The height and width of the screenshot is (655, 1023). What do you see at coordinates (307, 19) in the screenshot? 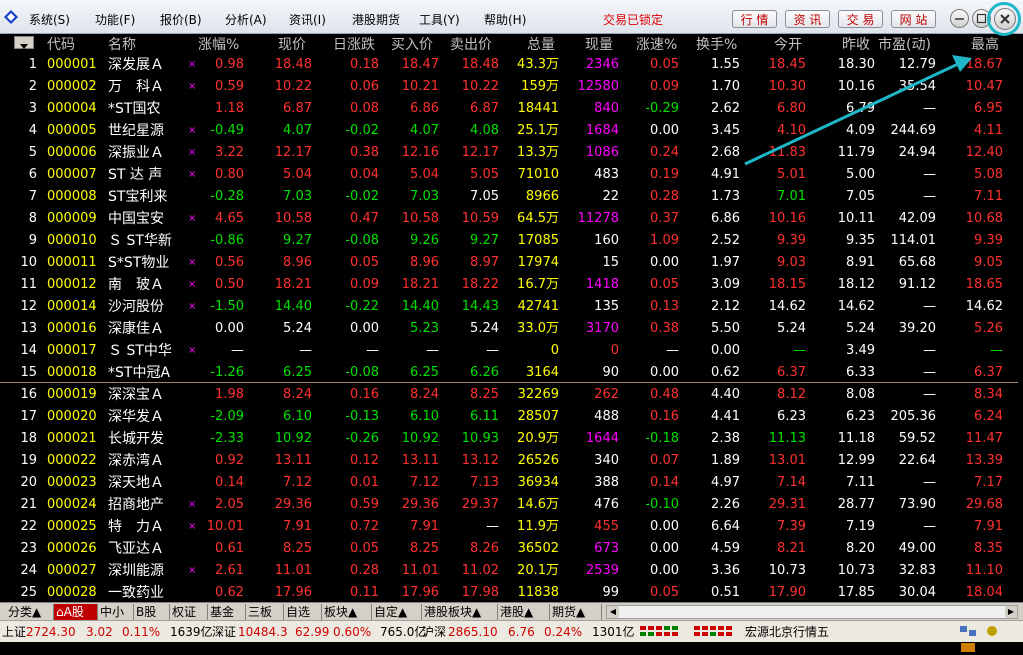
I see `menu-info: 资讯(I)` at bounding box center [307, 19].